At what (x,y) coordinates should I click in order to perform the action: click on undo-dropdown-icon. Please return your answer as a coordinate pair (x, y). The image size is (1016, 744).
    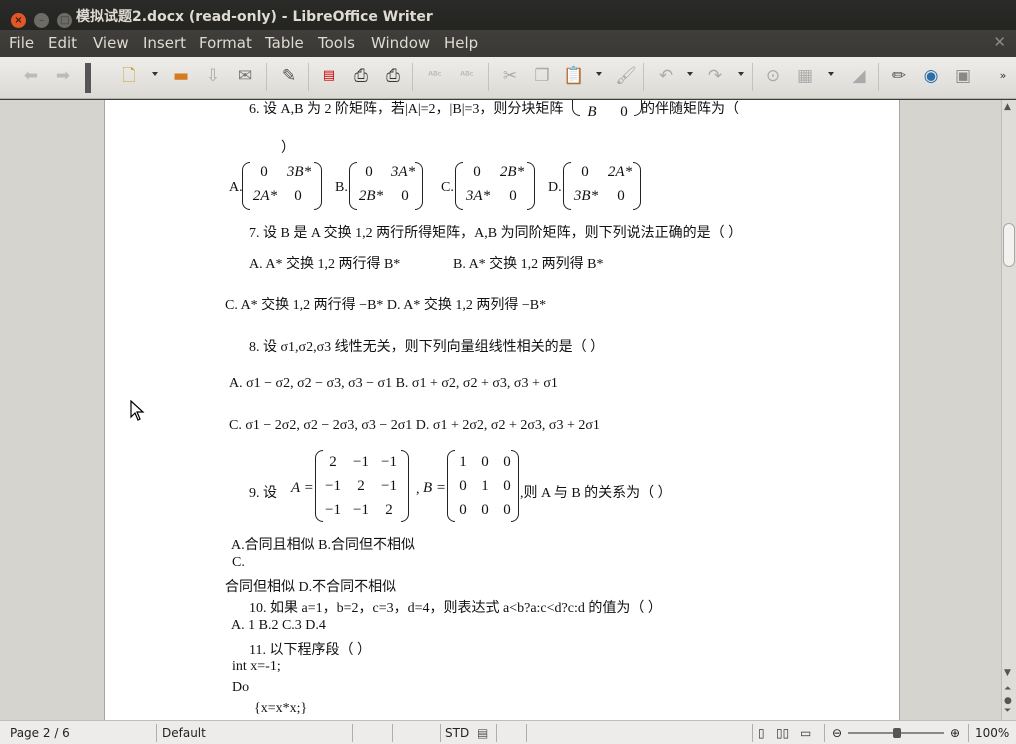
    Looking at the image, I should click on (690, 74).